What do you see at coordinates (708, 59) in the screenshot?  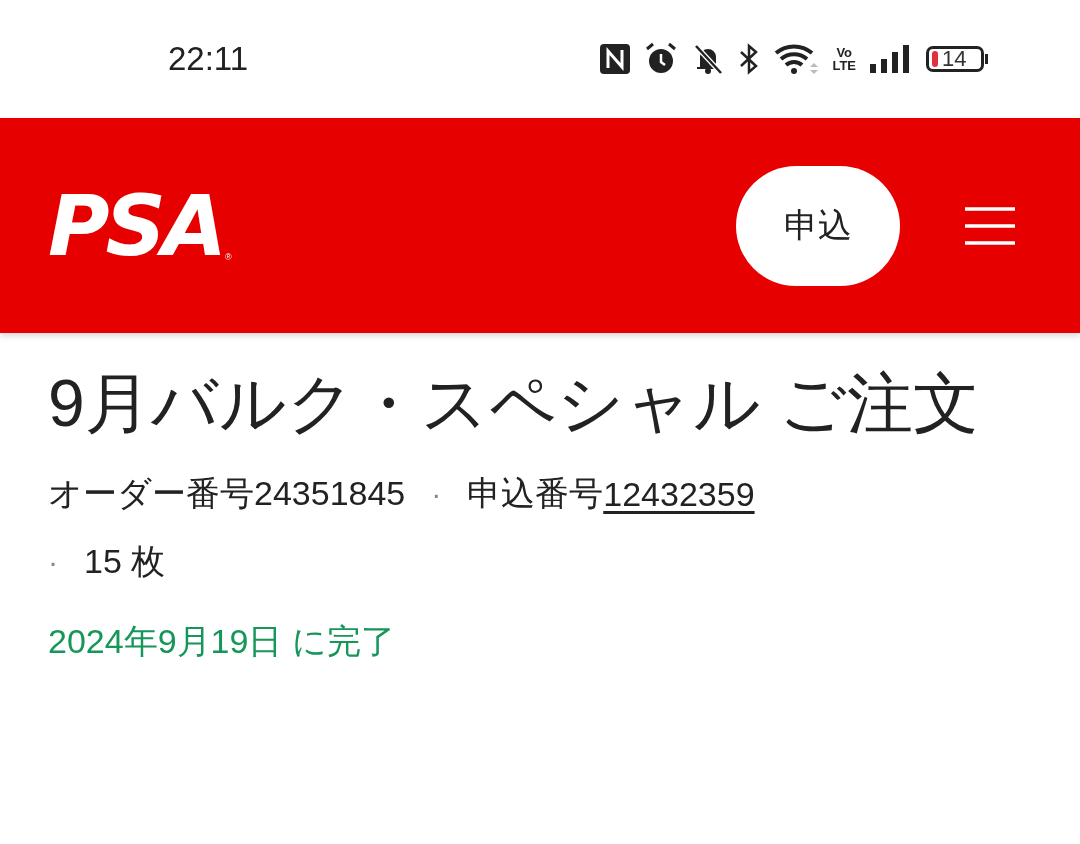 I see `muted-bell-icon` at bounding box center [708, 59].